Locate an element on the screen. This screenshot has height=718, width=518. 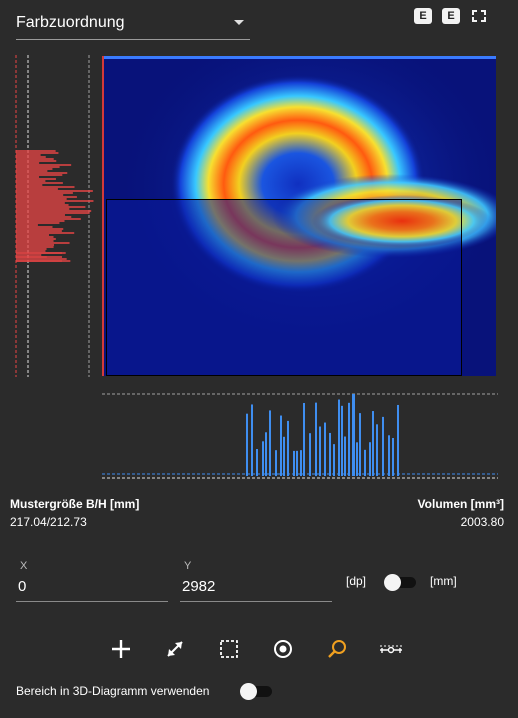
target-tool-button is located at coordinates (283, 649).